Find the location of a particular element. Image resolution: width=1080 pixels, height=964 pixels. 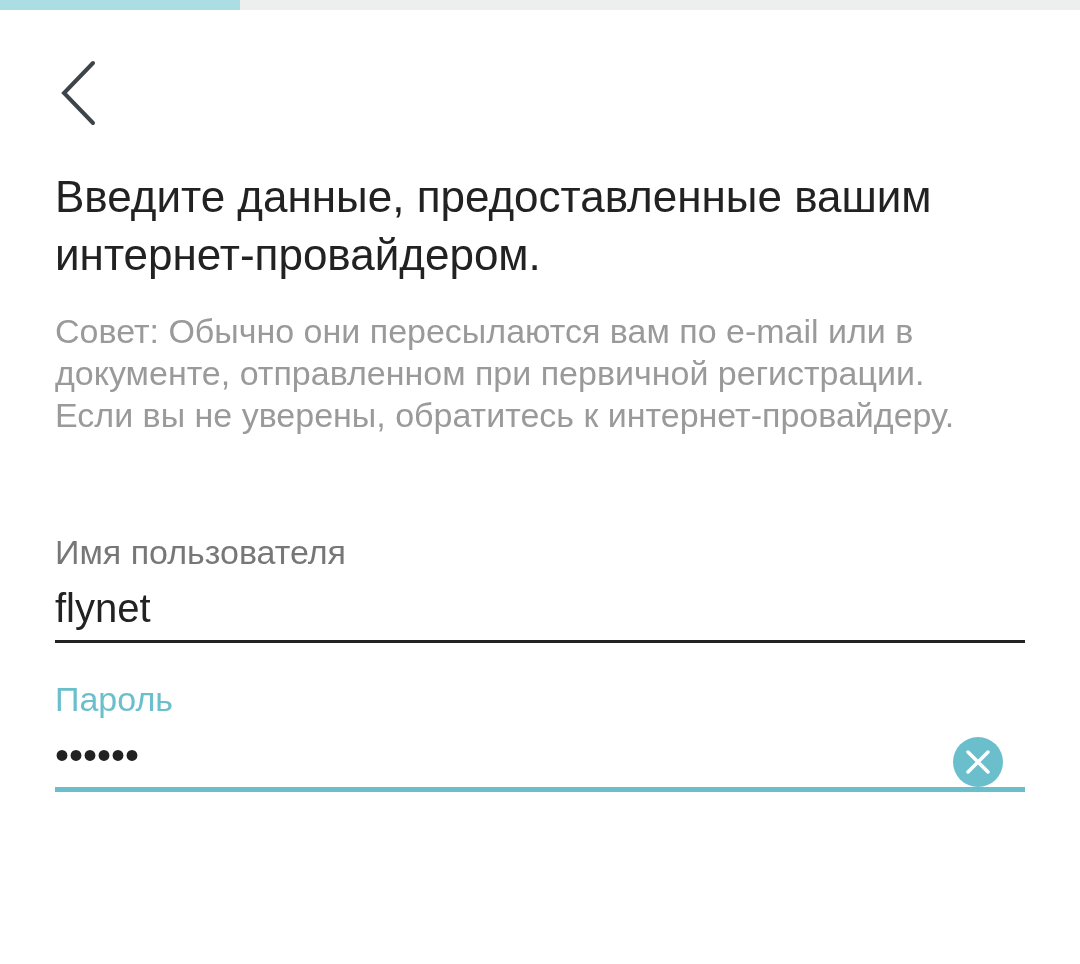

field-label: Имя пользователя is located at coordinates (201, 552).